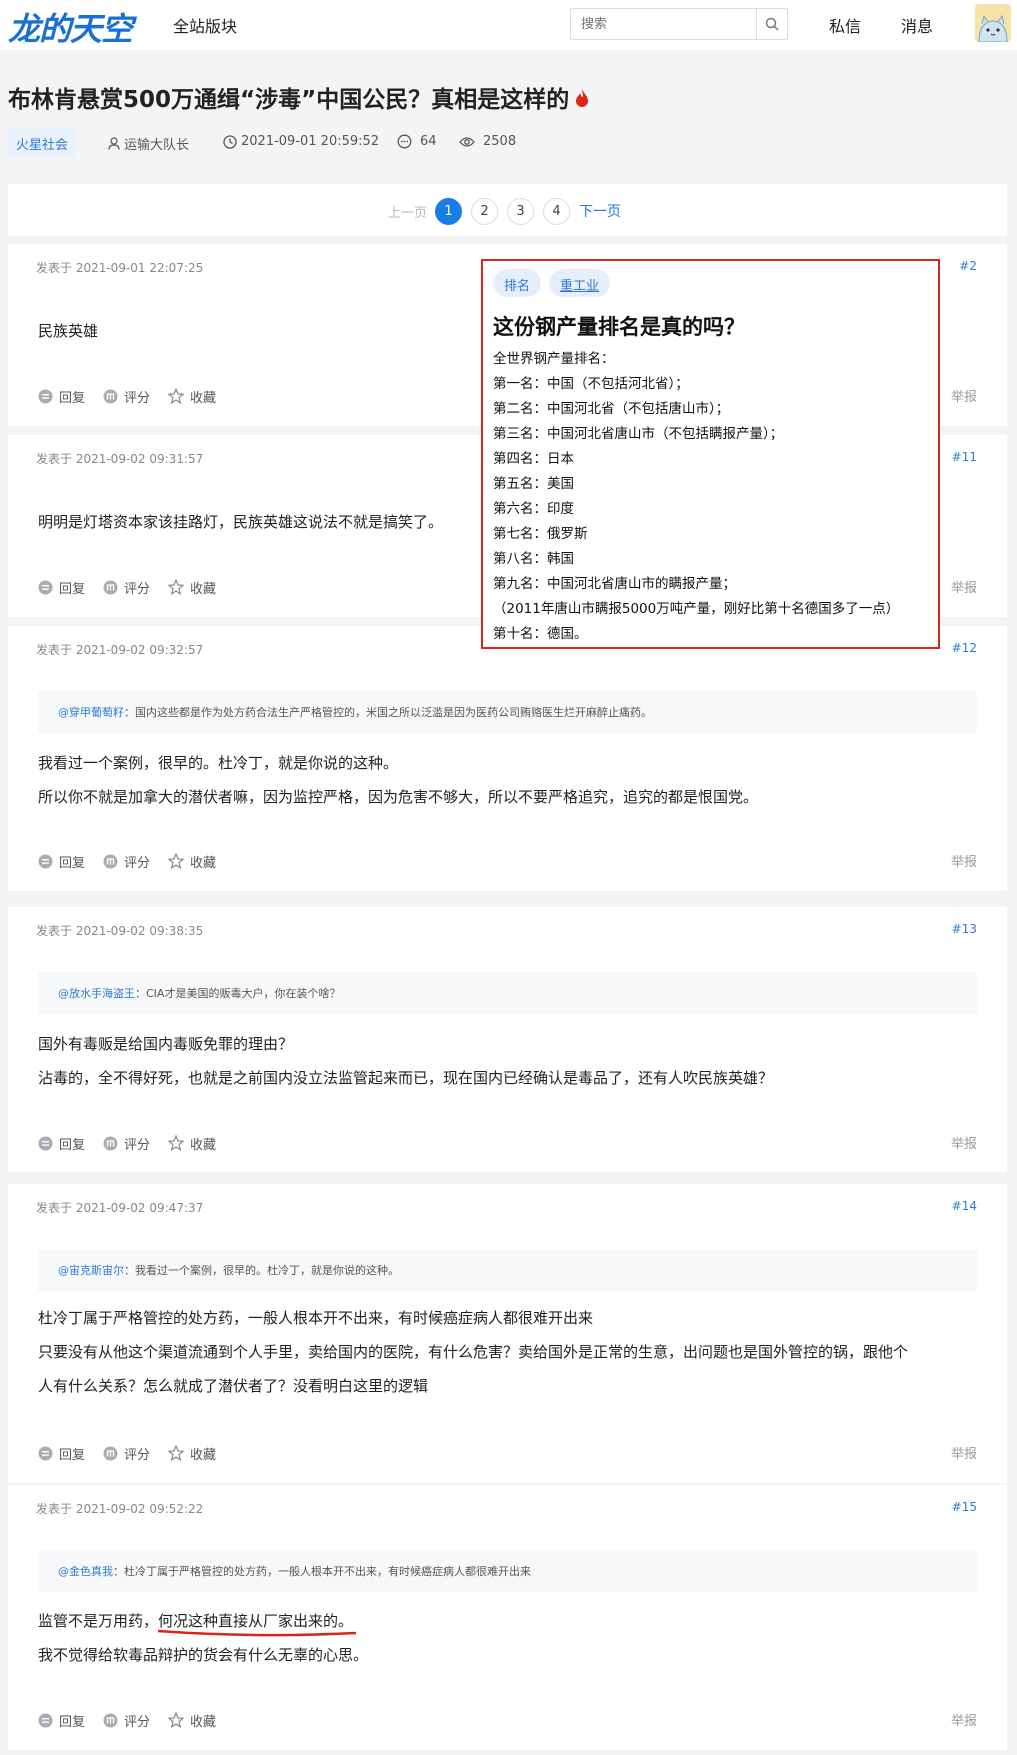  What do you see at coordinates (91, 712) in the screenshot?
I see `quoted-user-link: @穿甲葡萄籽` at bounding box center [91, 712].